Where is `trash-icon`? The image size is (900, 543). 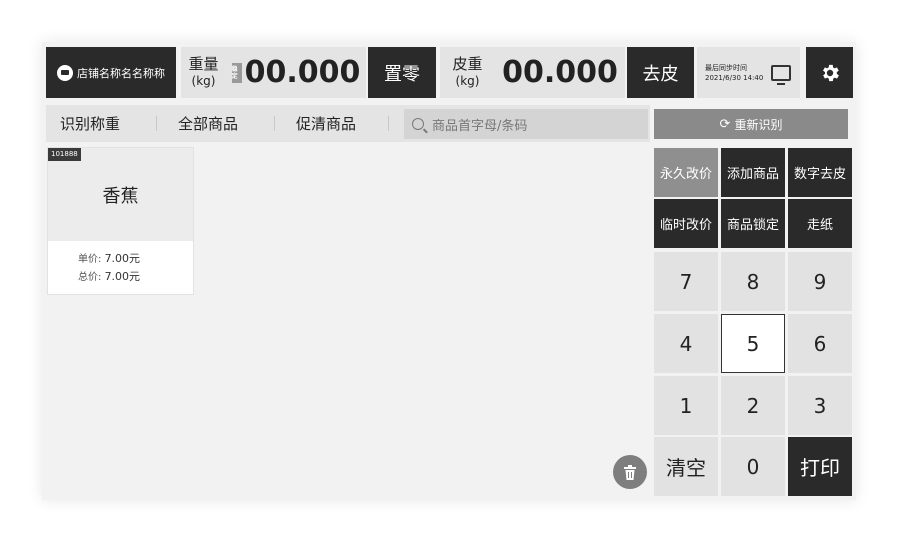
trash-icon is located at coordinates (630, 472).